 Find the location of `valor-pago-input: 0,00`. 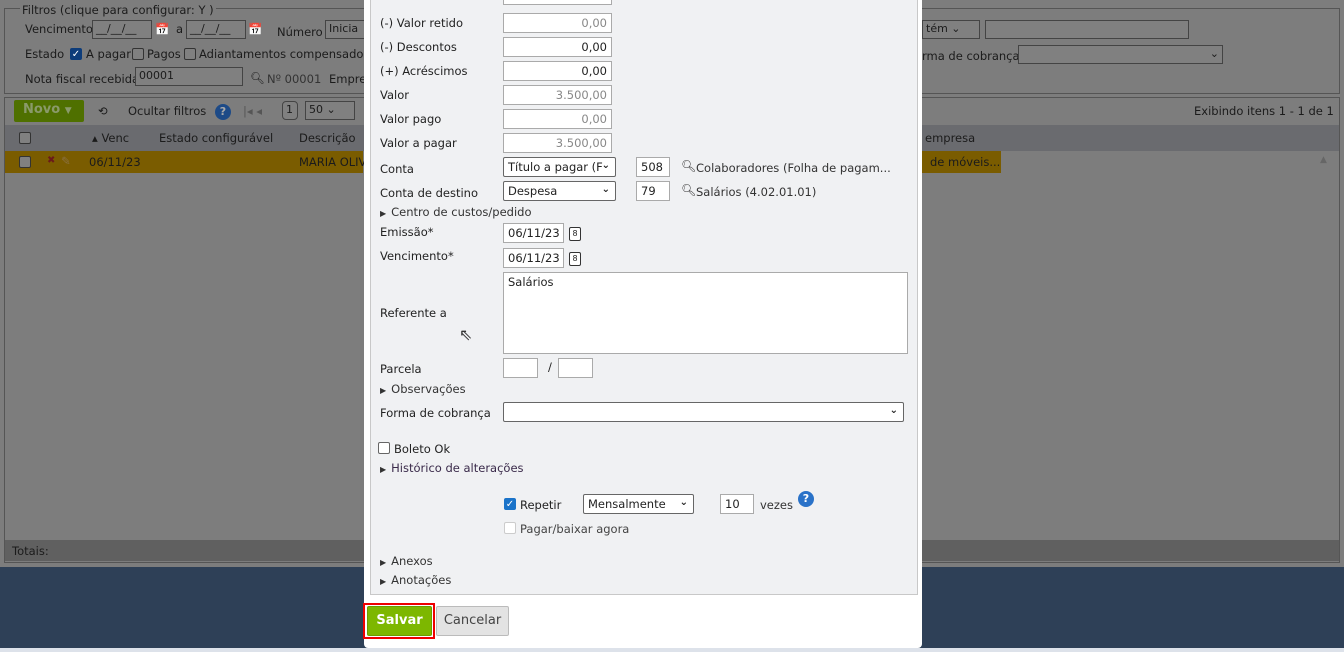

valor-pago-input: 0,00 is located at coordinates (557, 119).